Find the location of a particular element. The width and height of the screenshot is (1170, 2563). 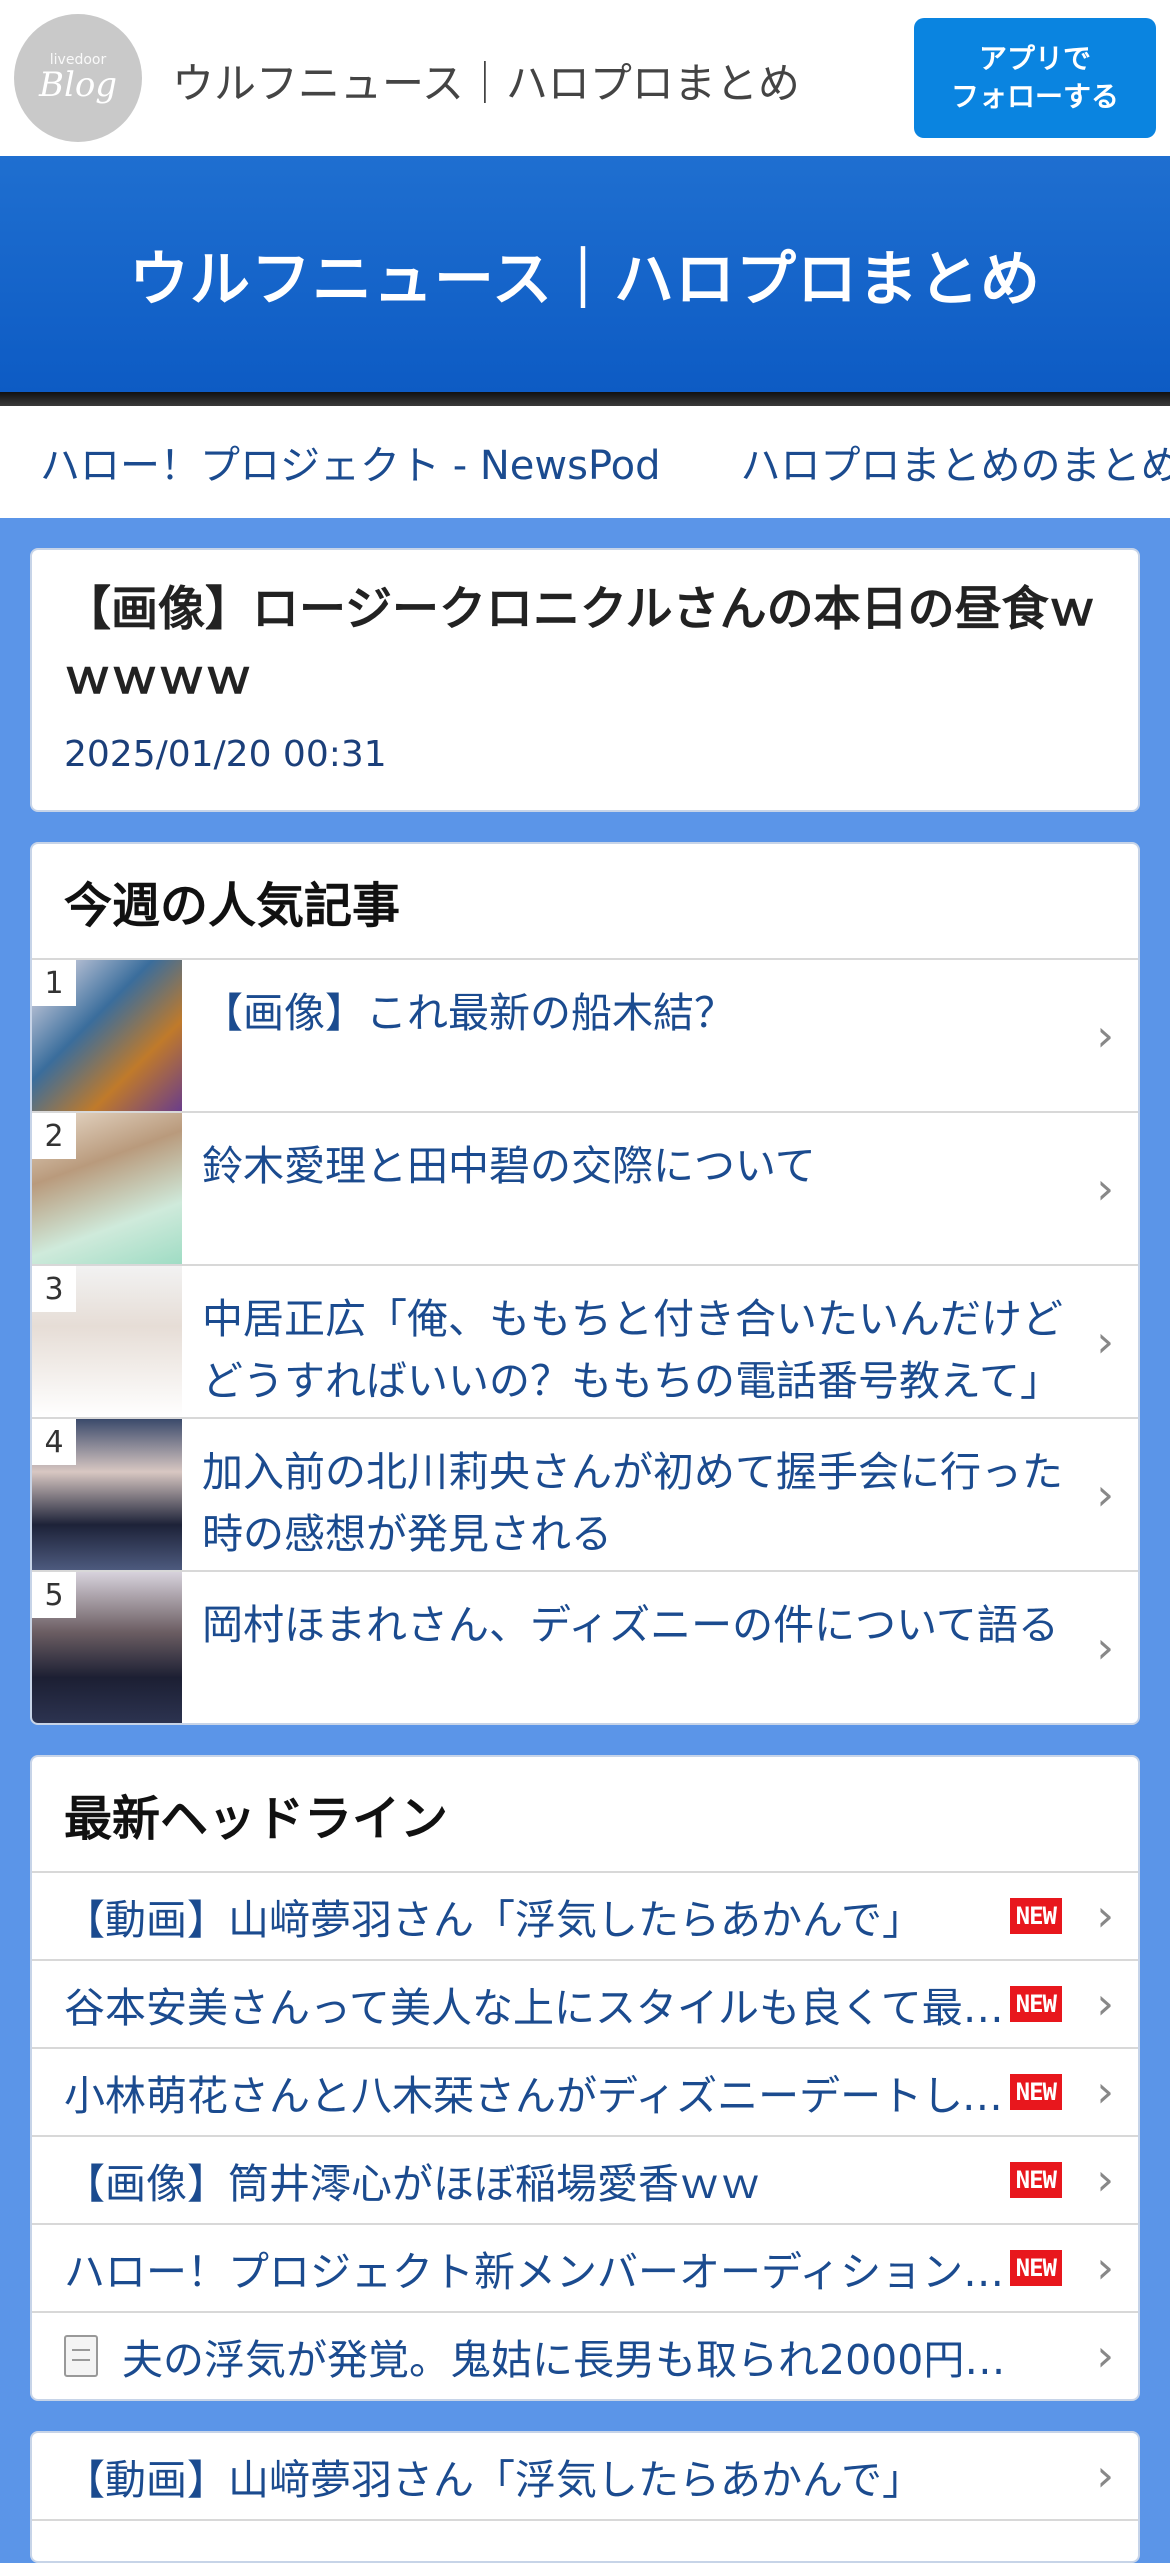

livedoor-blog-logo: livedoor Blog is located at coordinates (78, 78).